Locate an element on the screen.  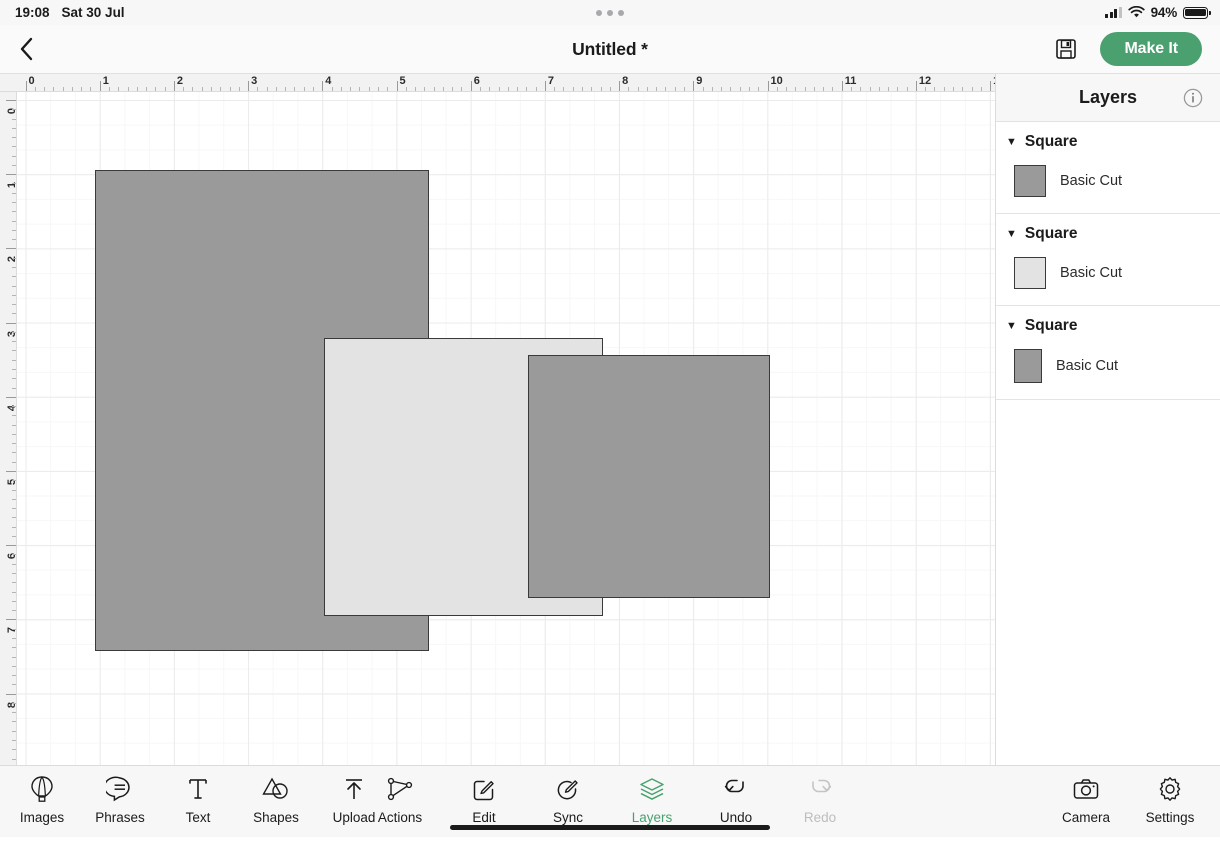
info-circle-icon is located at coordinates (1193, 98).